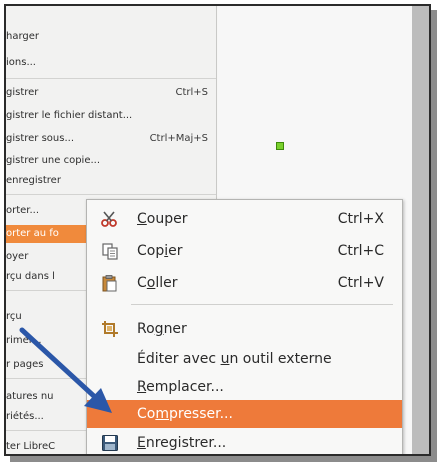 This screenshot has width=439, height=466. I want to click on clipboard-icon, so click(110, 283).